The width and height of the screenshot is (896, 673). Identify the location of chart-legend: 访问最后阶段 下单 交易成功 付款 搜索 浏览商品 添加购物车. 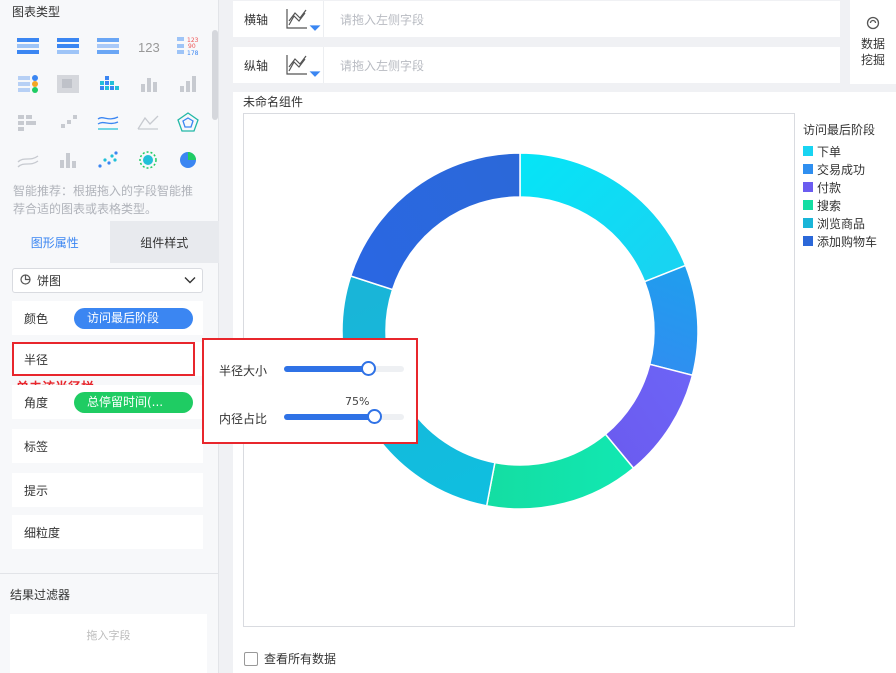
(840, 185).